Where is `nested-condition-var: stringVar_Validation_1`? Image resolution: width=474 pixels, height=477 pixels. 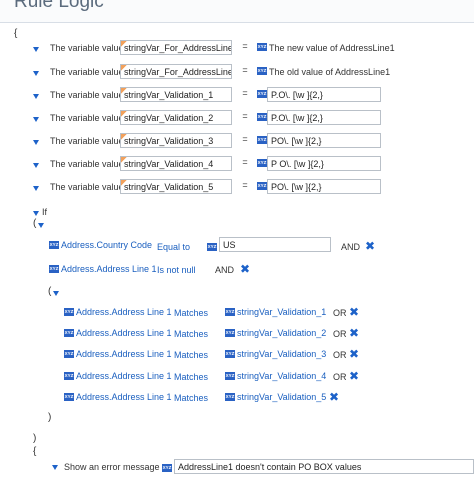 nested-condition-var: stringVar_Validation_1 is located at coordinates (281, 312).